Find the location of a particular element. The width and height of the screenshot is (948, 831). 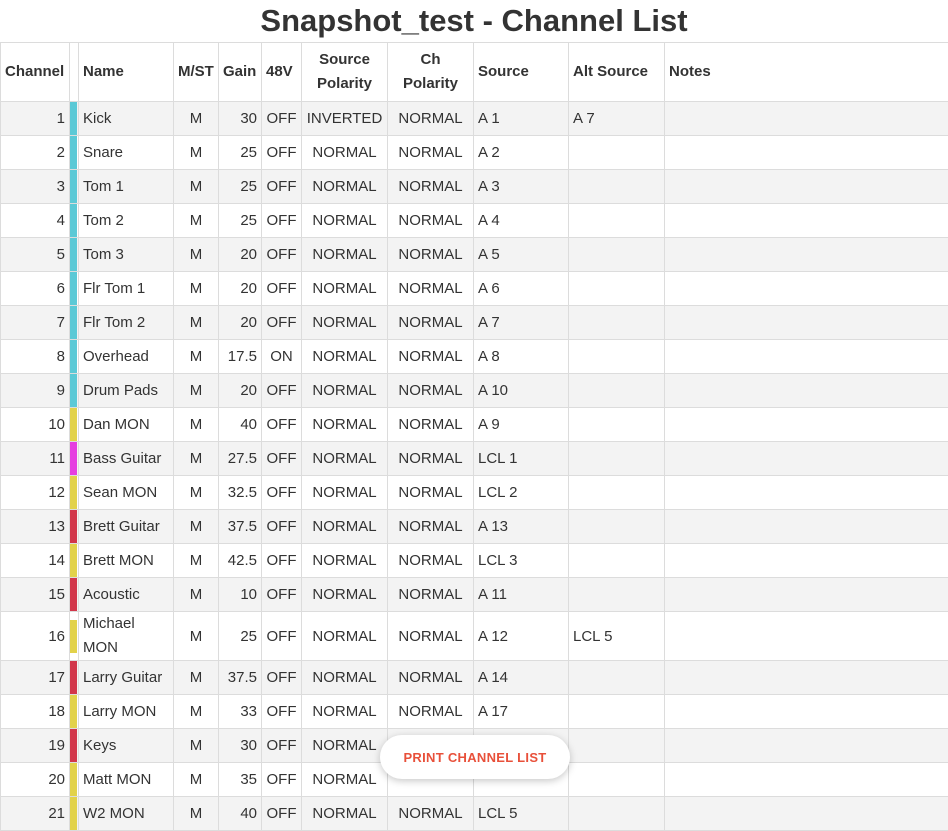

table-row: 11Bass GuitarM27.5OFFNORMALNORMALLCL 1 is located at coordinates (474, 459).